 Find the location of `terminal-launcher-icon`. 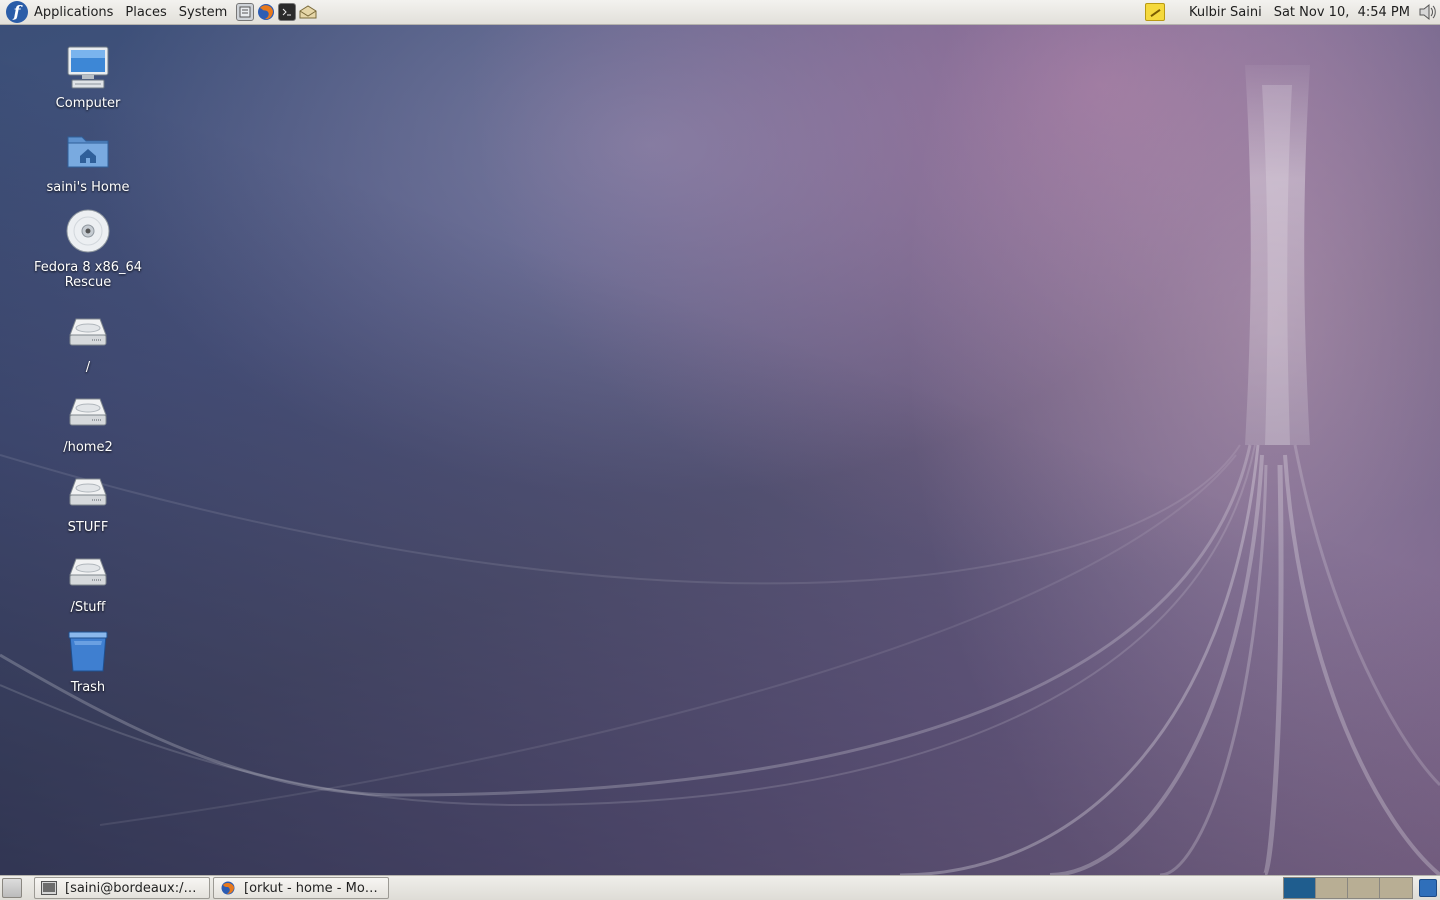

terminal-launcher-icon is located at coordinates (287, 12).